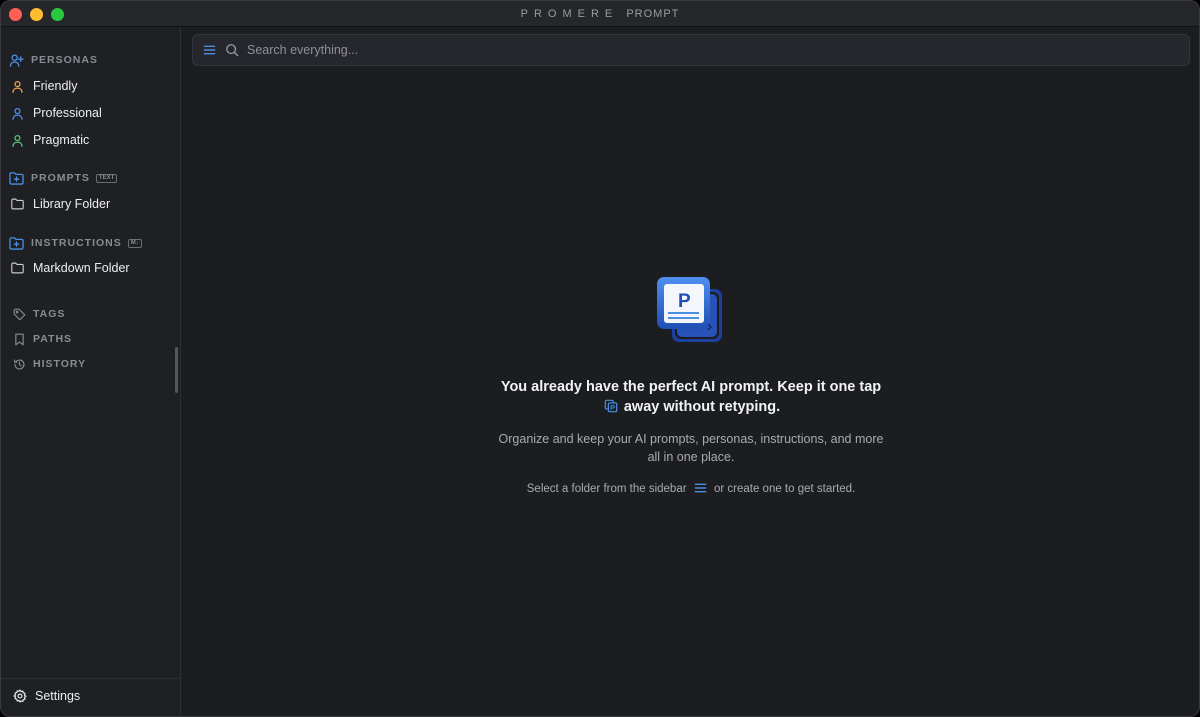  Describe the element at coordinates (700, 488) in the screenshot. I see `menu-icon` at that location.